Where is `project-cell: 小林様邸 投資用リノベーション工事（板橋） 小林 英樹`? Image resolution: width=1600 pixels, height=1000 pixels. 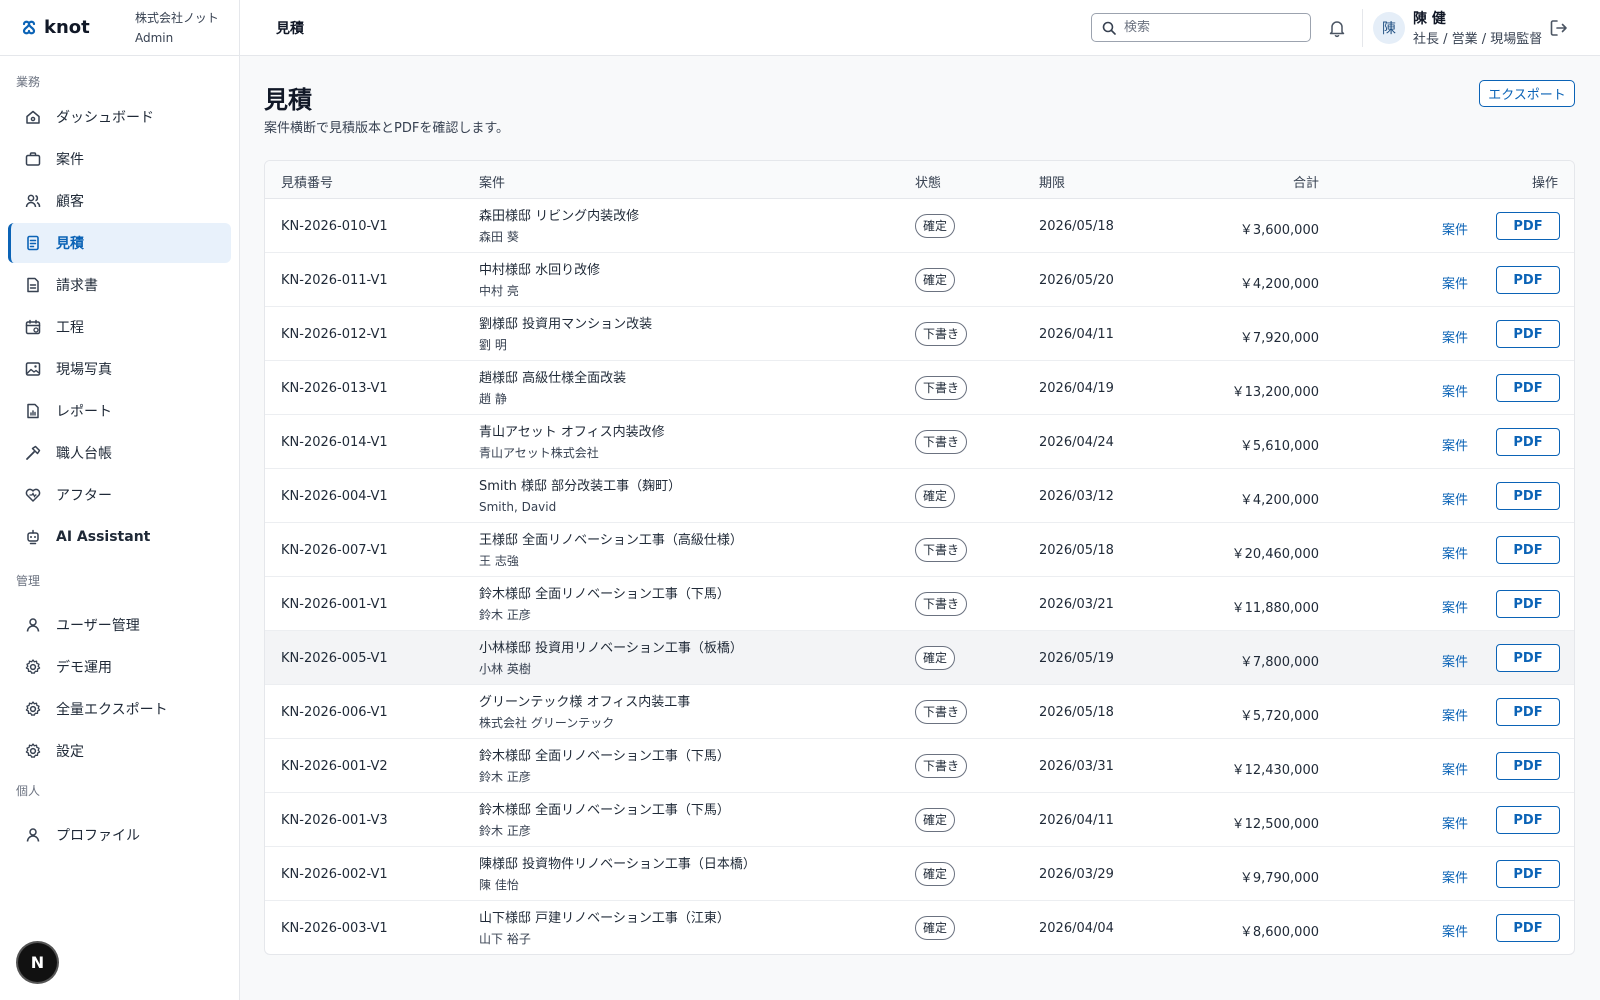 project-cell: 小林様邸 投資用リノベーション工事（板橋） 小林 英樹 is located at coordinates (611, 659).